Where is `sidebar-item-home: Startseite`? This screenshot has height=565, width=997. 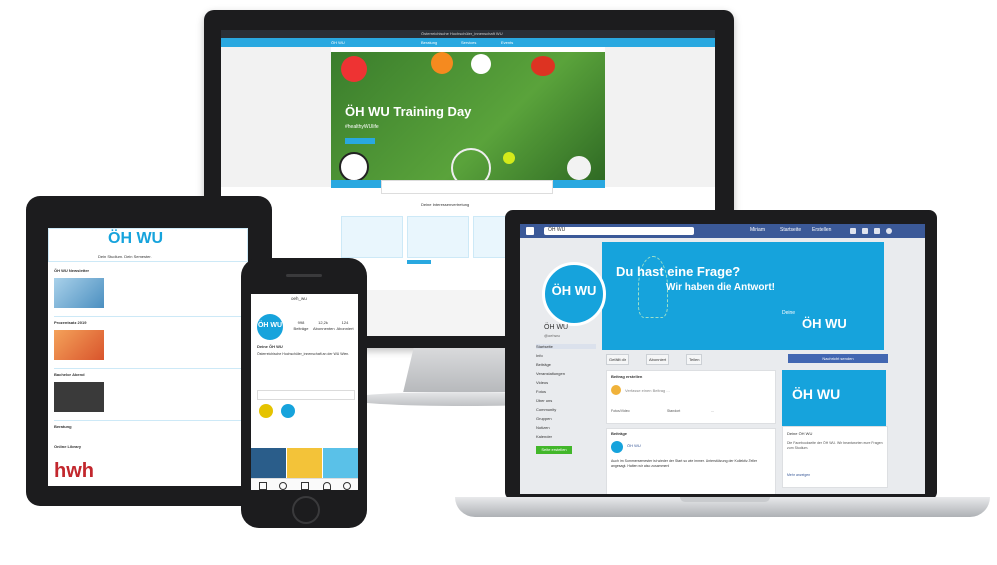 sidebar-item-home: Startseite is located at coordinates (566, 346).